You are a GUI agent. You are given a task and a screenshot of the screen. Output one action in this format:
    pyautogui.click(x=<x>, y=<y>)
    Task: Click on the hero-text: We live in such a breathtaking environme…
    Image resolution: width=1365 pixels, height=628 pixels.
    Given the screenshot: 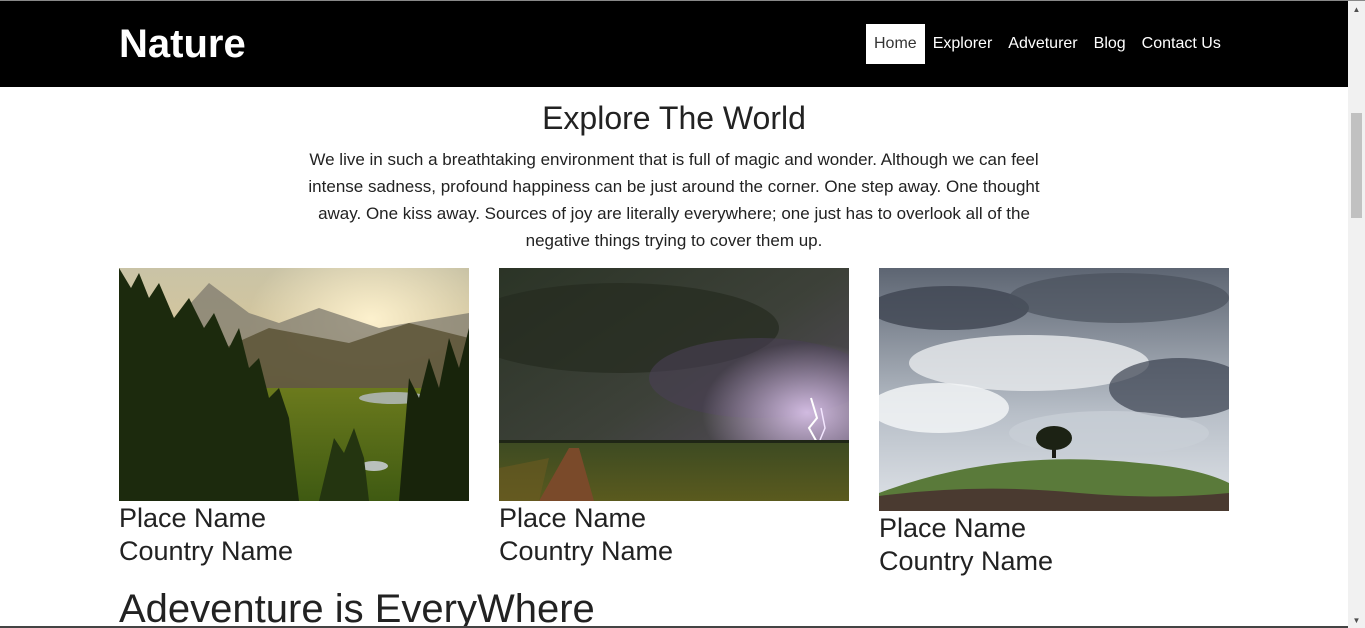 What is the action you would take?
    pyautogui.click(x=674, y=200)
    